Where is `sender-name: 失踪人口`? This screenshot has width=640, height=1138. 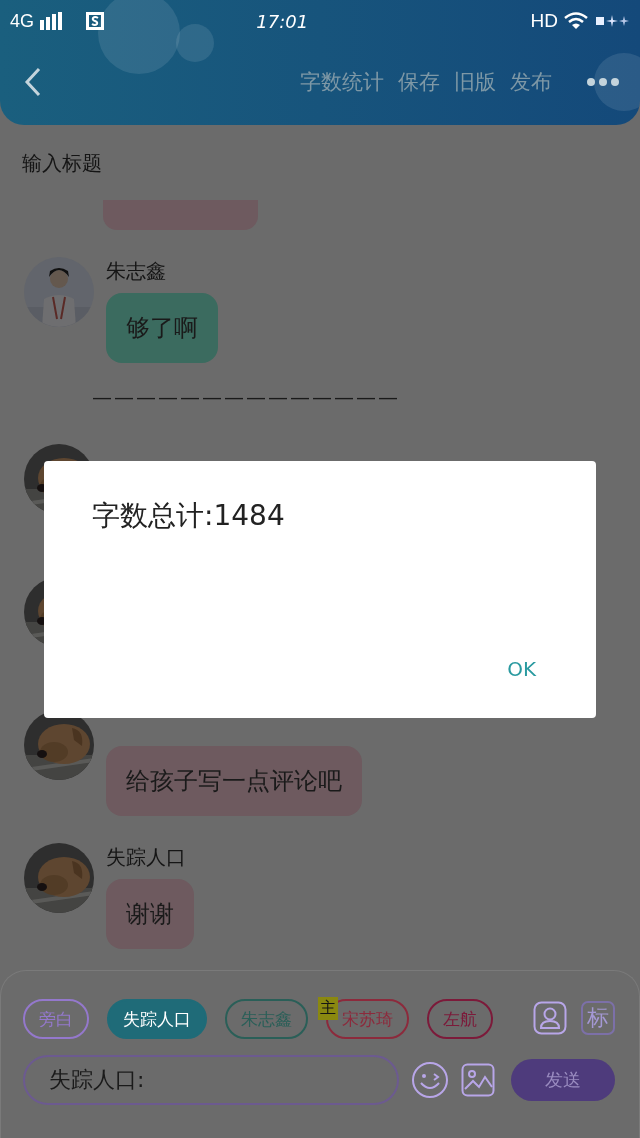
sender-name: 失踪人口 is located at coordinates (146, 857).